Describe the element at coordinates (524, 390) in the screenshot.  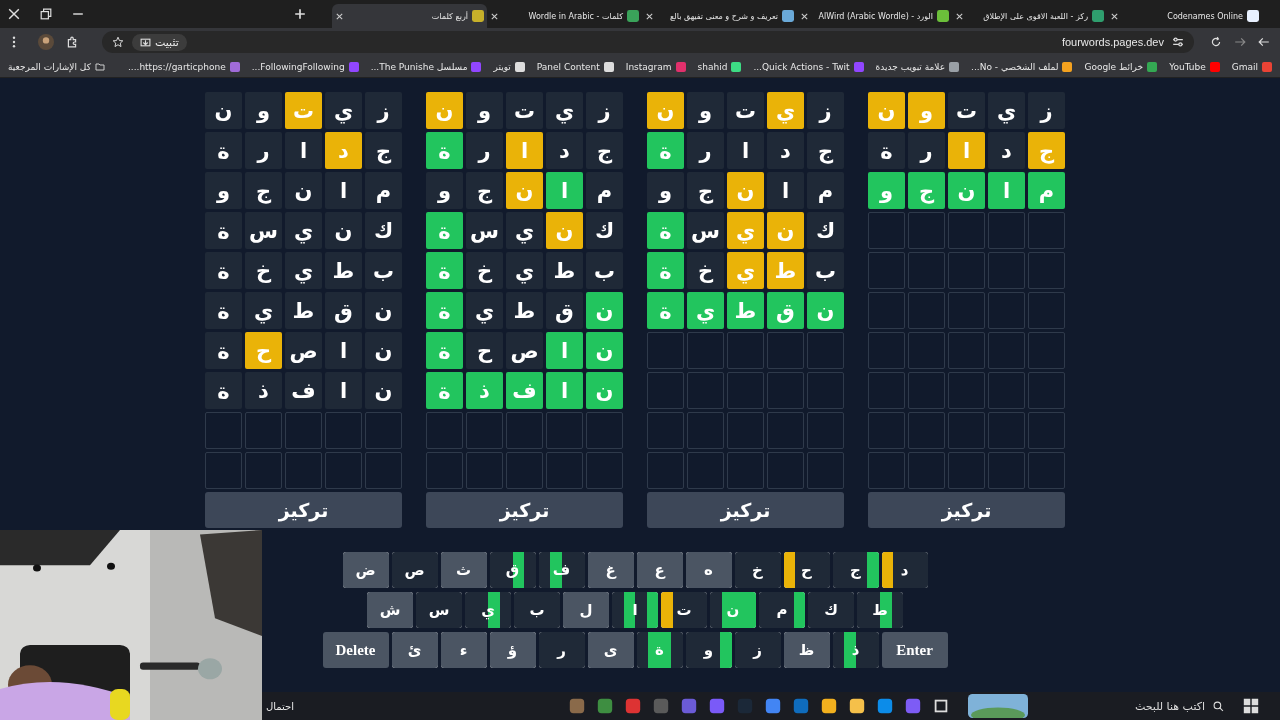
I see `letter-tile: ف` at that location.